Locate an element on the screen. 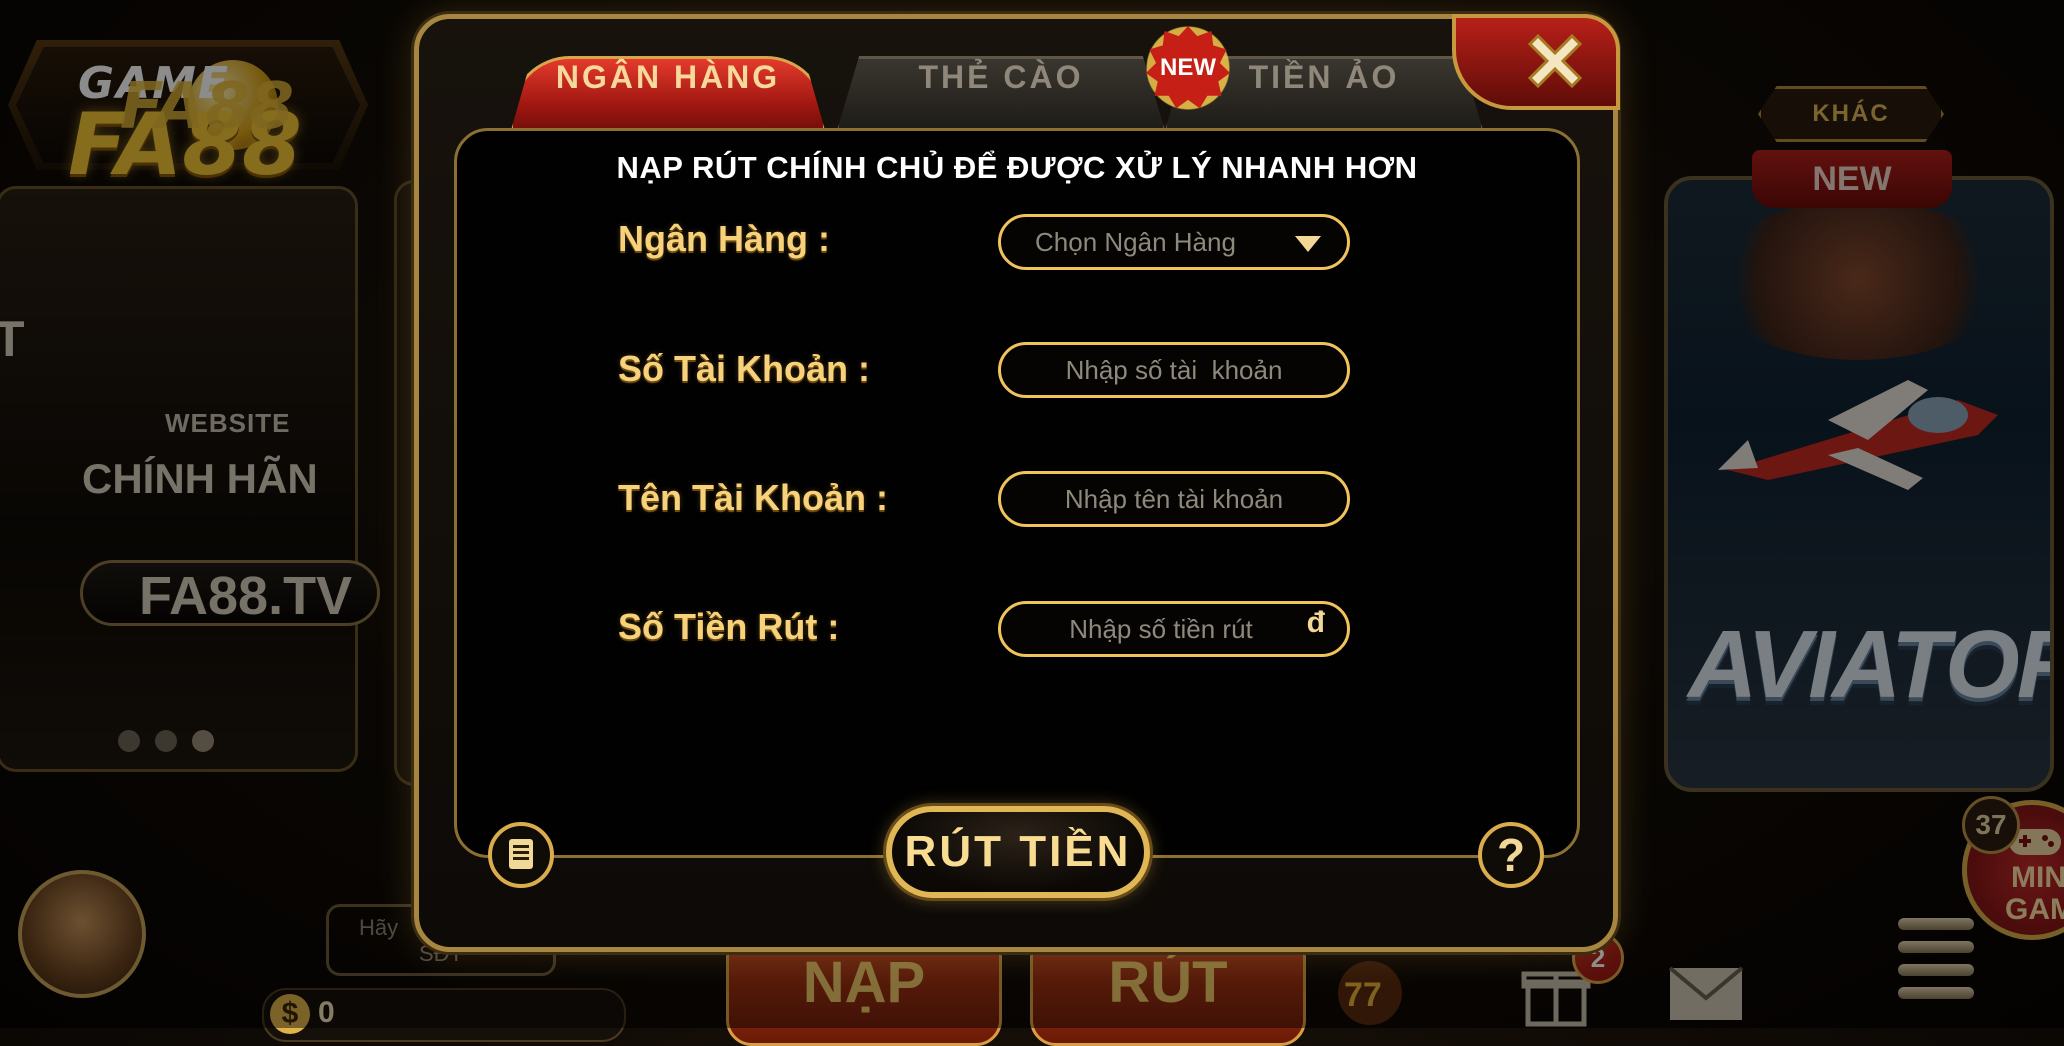 This screenshot has height=1046, width=2064. history-icon is located at coordinates (521, 854).